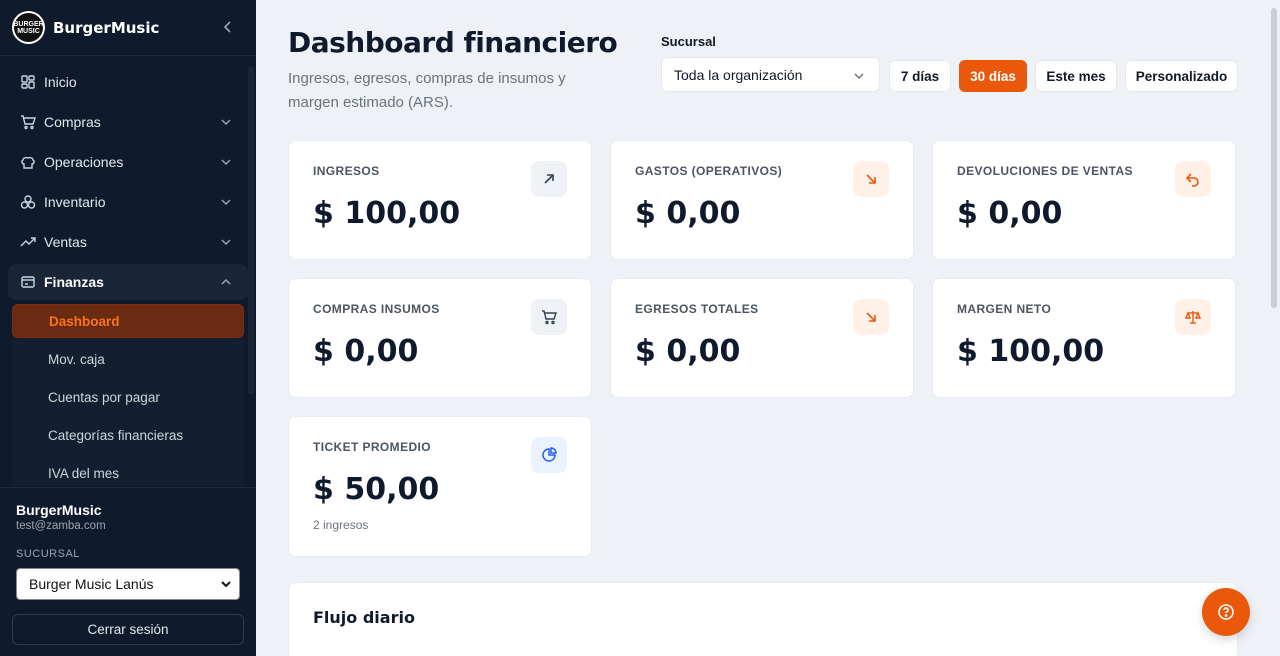  Describe the element at coordinates (75, 202) in the screenshot. I see `sidebar-item-label: Inventario` at that location.